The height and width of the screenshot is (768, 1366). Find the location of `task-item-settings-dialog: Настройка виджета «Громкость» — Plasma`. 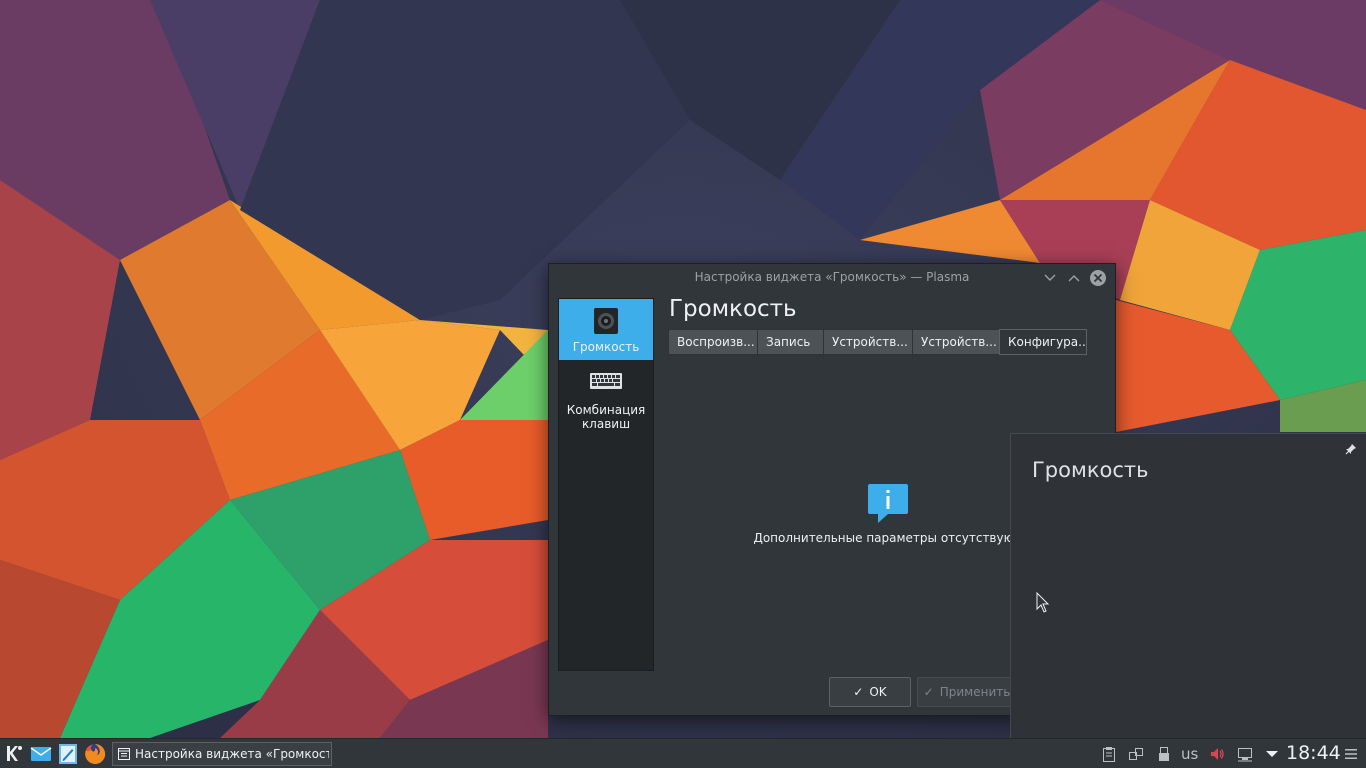

task-item-settings-dialog: Настройка виджета «Громкость» — Plasma is located at coordinates (222, 754).